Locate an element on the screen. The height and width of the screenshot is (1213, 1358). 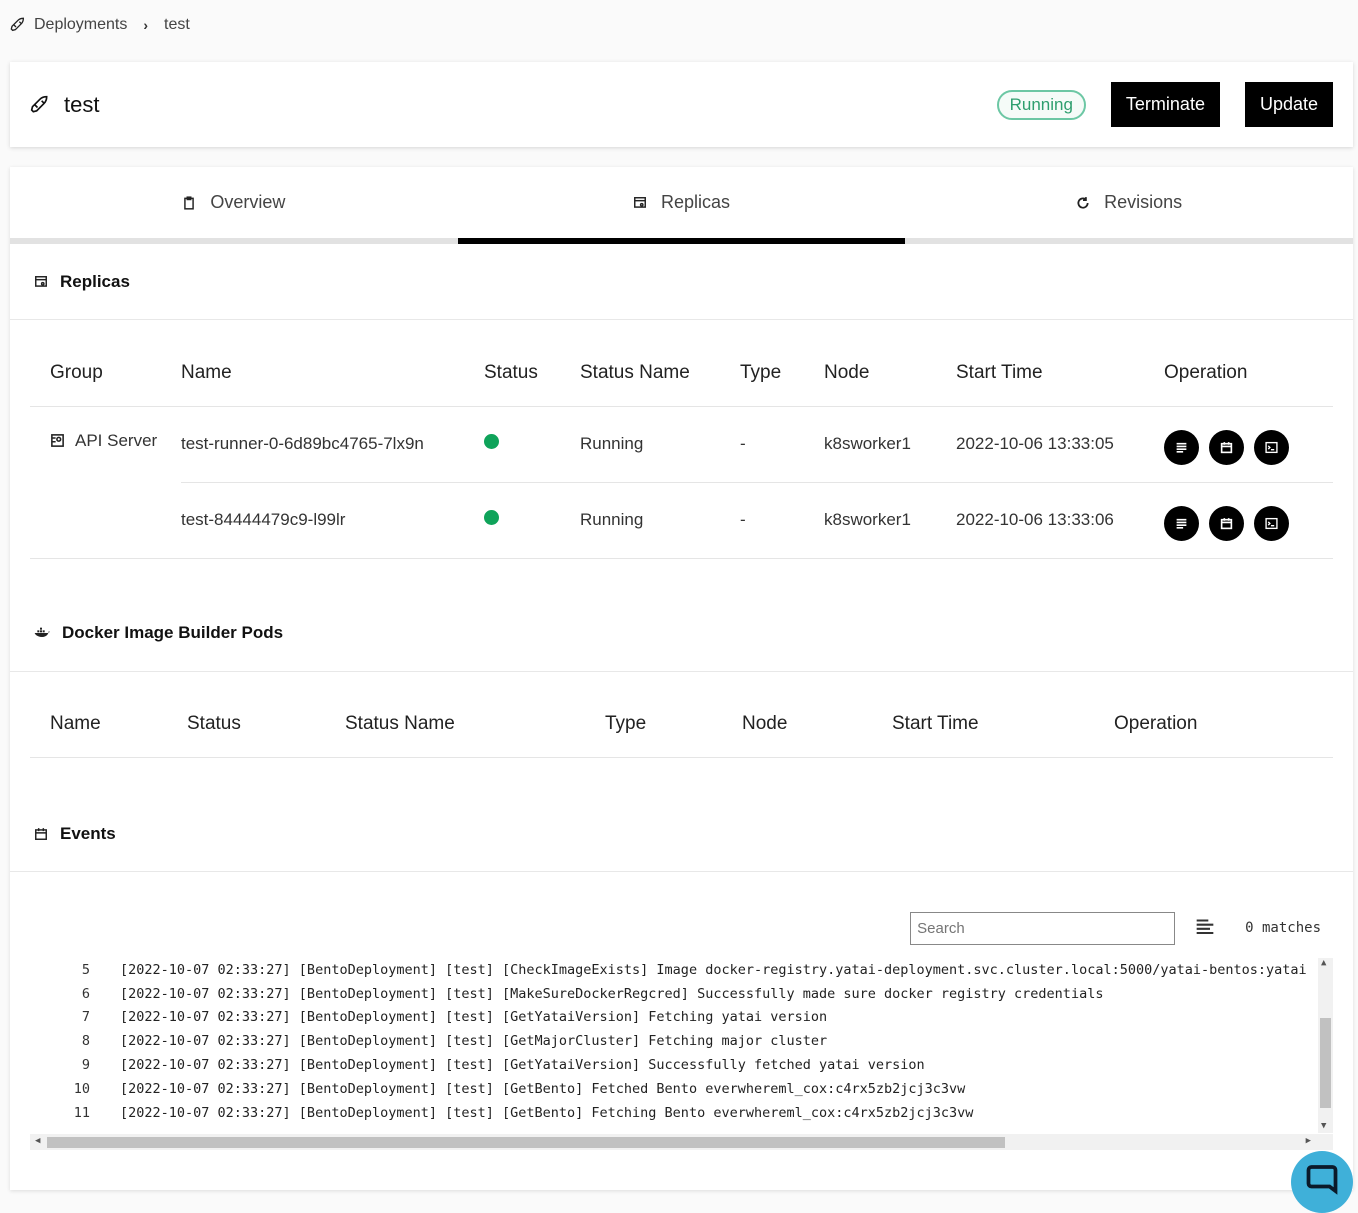
breadcrumb: Deployments › test is located at coordinates (100, 25).